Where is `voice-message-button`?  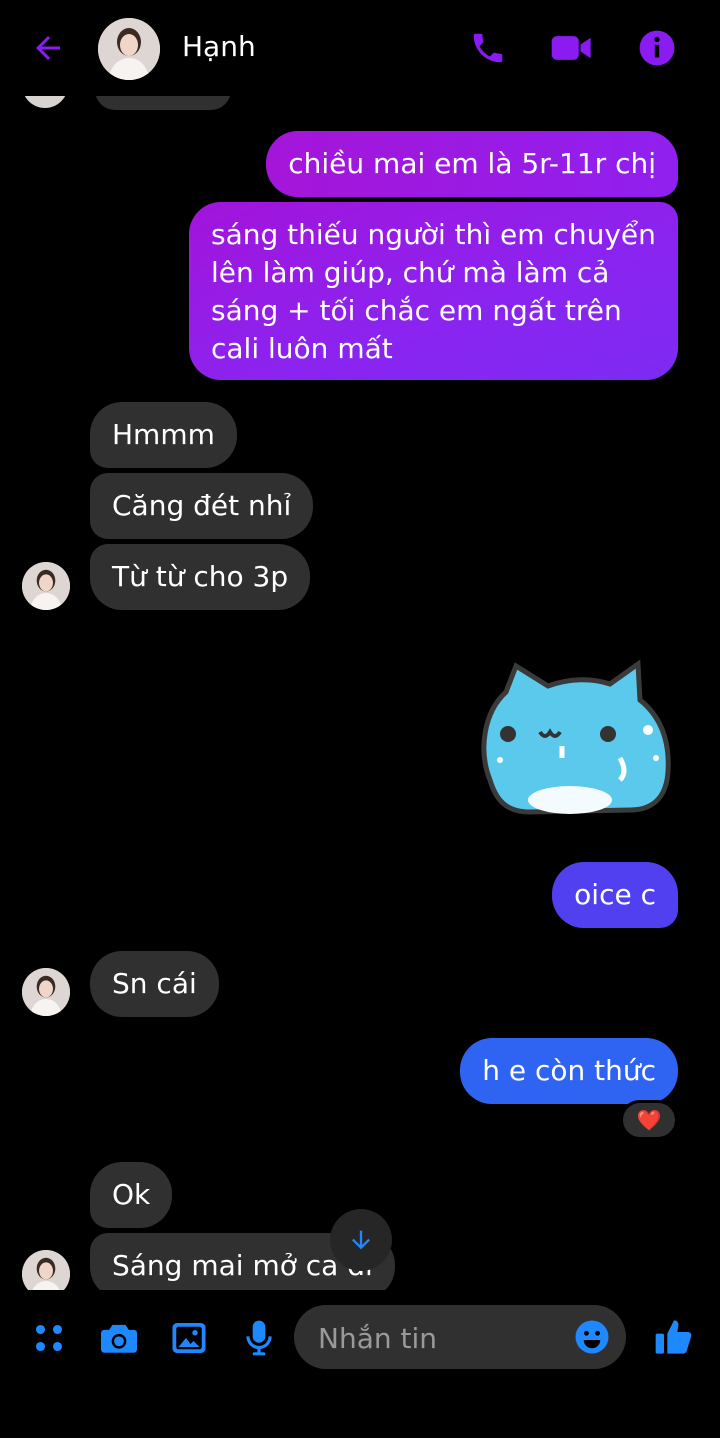 voice-message-button is located at coordinates (259, 1338).